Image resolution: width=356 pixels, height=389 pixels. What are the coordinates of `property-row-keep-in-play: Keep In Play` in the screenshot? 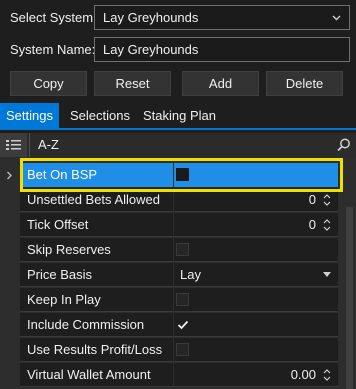 It's located at (179, 300).